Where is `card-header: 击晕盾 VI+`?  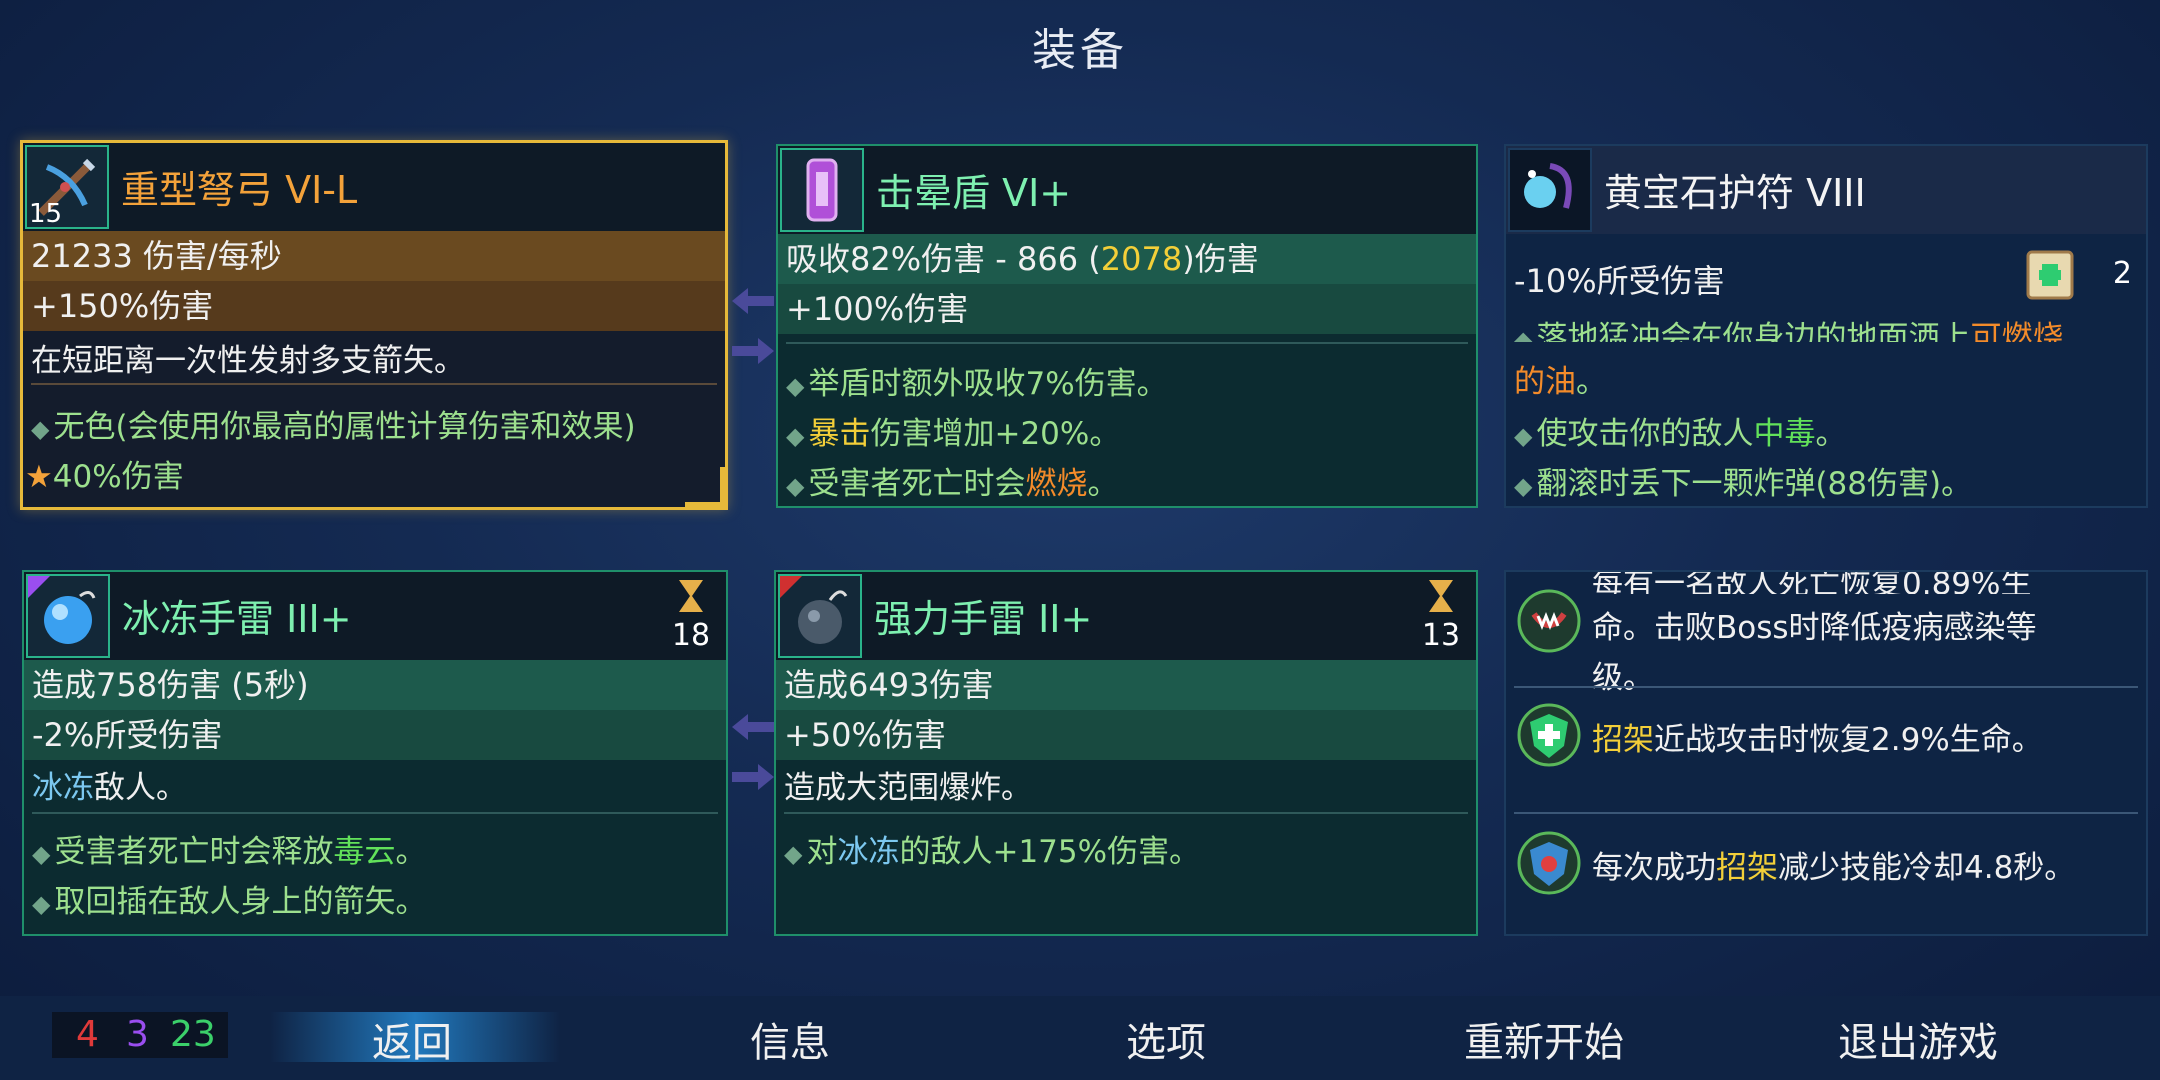
card-header: 击晕盾 VI+ is located at coordinates (1127, 190).